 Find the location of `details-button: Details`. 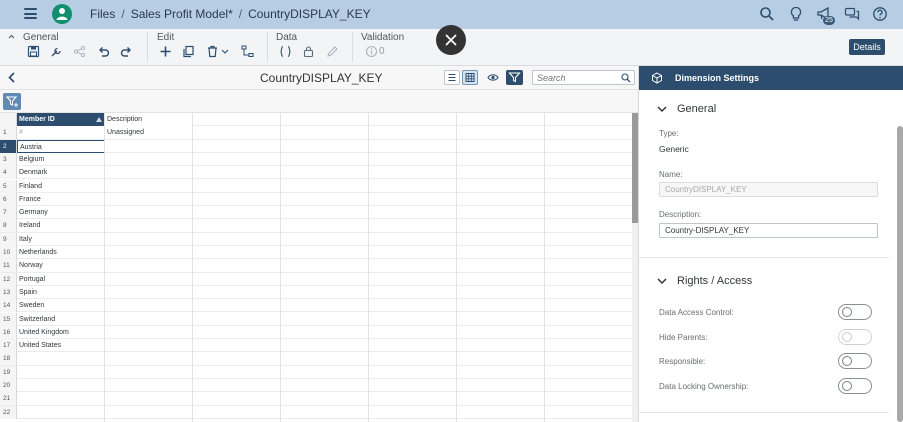

details-button: Details is located at coordinates (867, 47).